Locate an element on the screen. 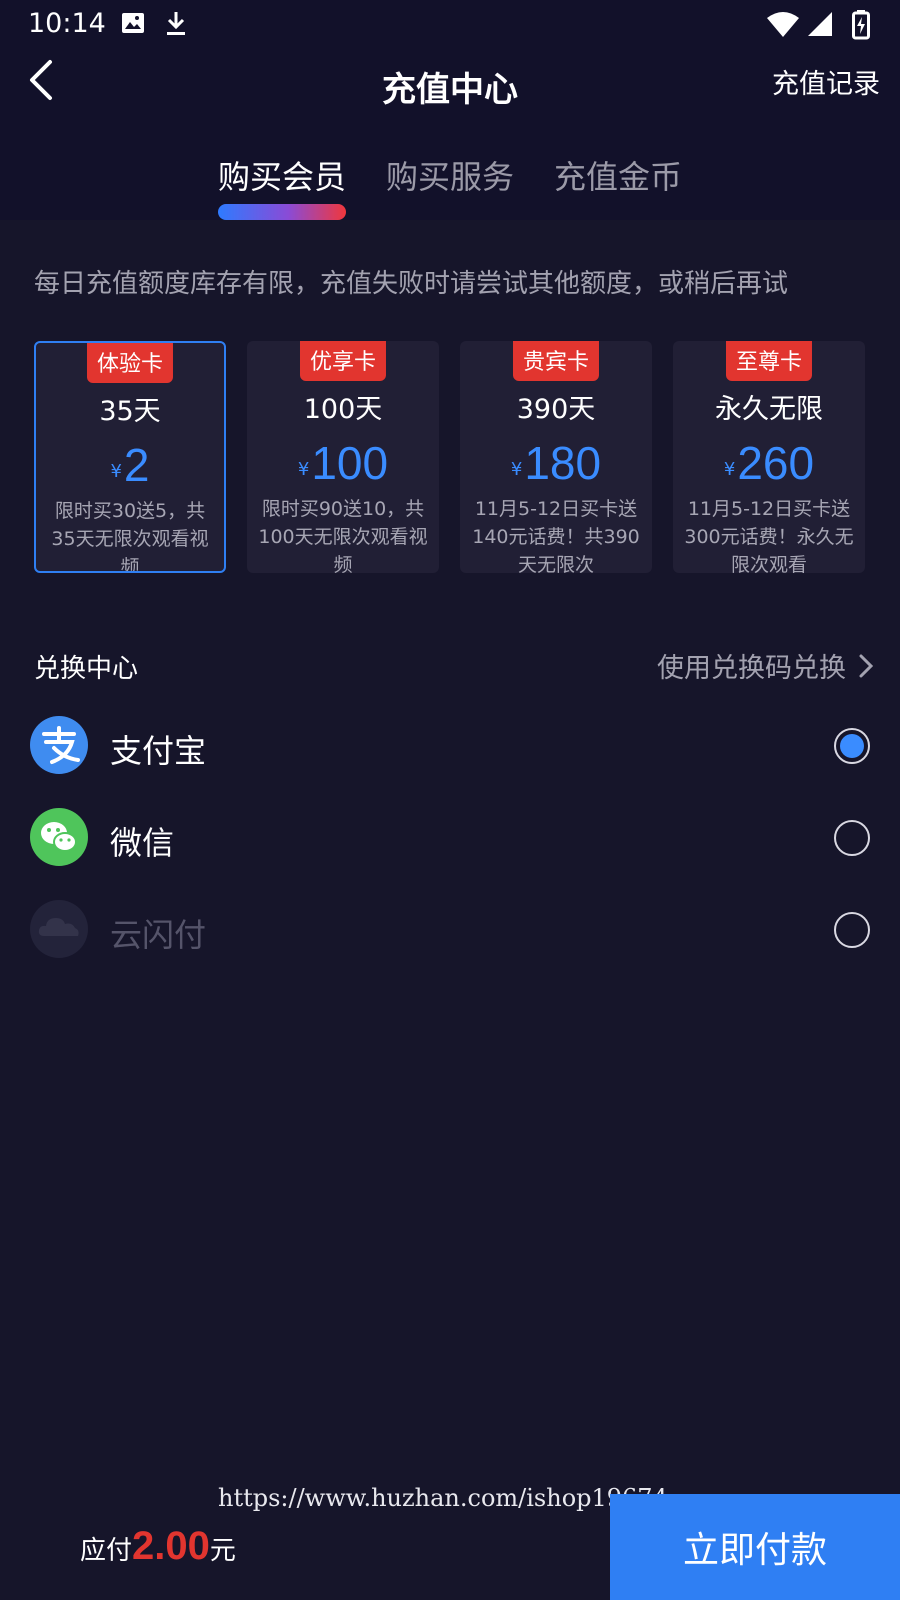 The image size is (900, 1600). payment-label: 微信 is located at coordinates (142, 843).